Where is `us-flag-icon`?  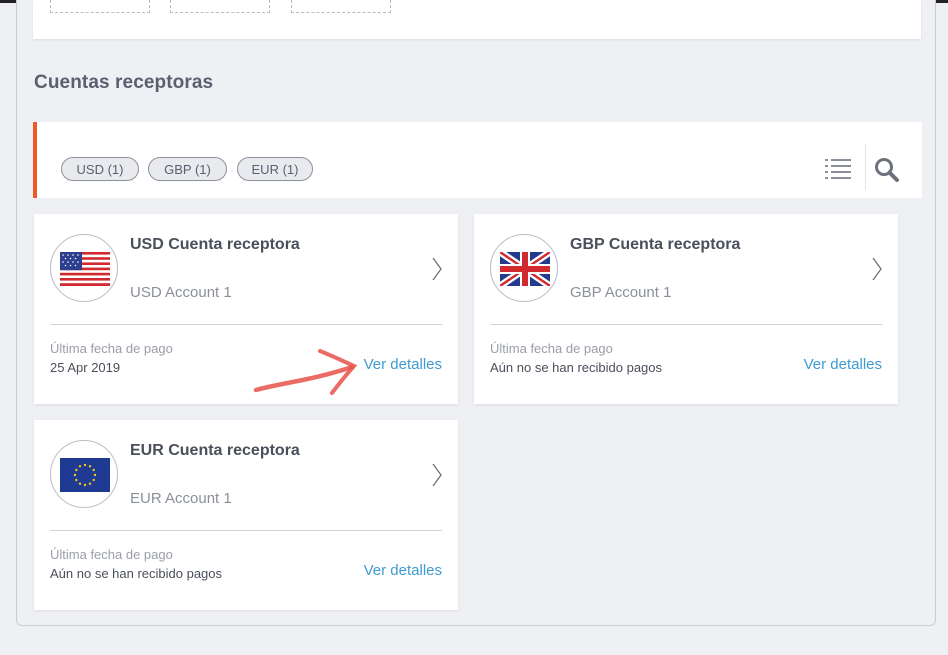 us-flag-icon is located at coordinates (85, 269).